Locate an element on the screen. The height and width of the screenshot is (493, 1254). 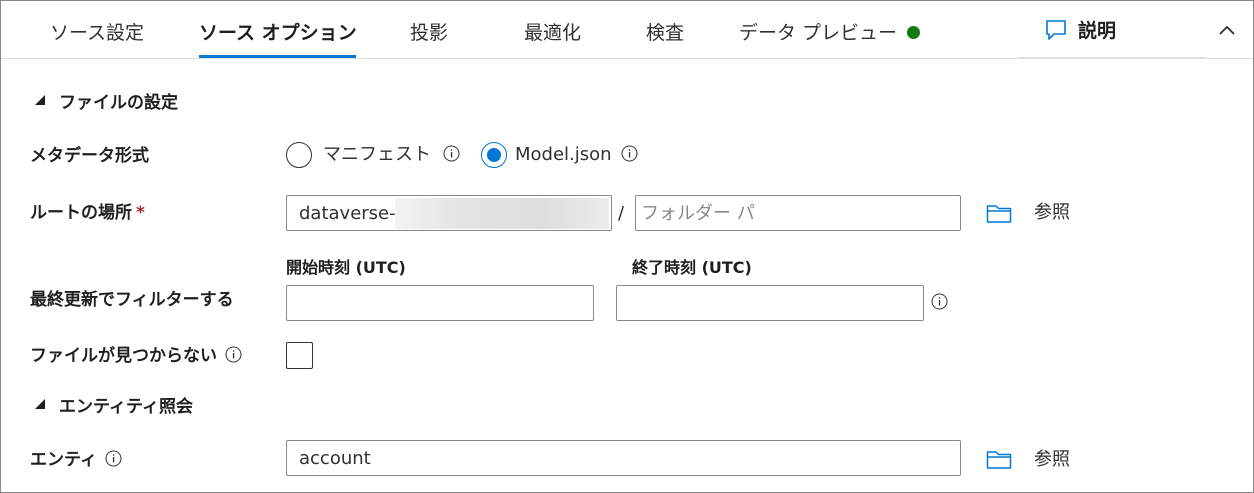
entity-reference-heading-label: エンティティ照会 is located at coordinates (126, 407).